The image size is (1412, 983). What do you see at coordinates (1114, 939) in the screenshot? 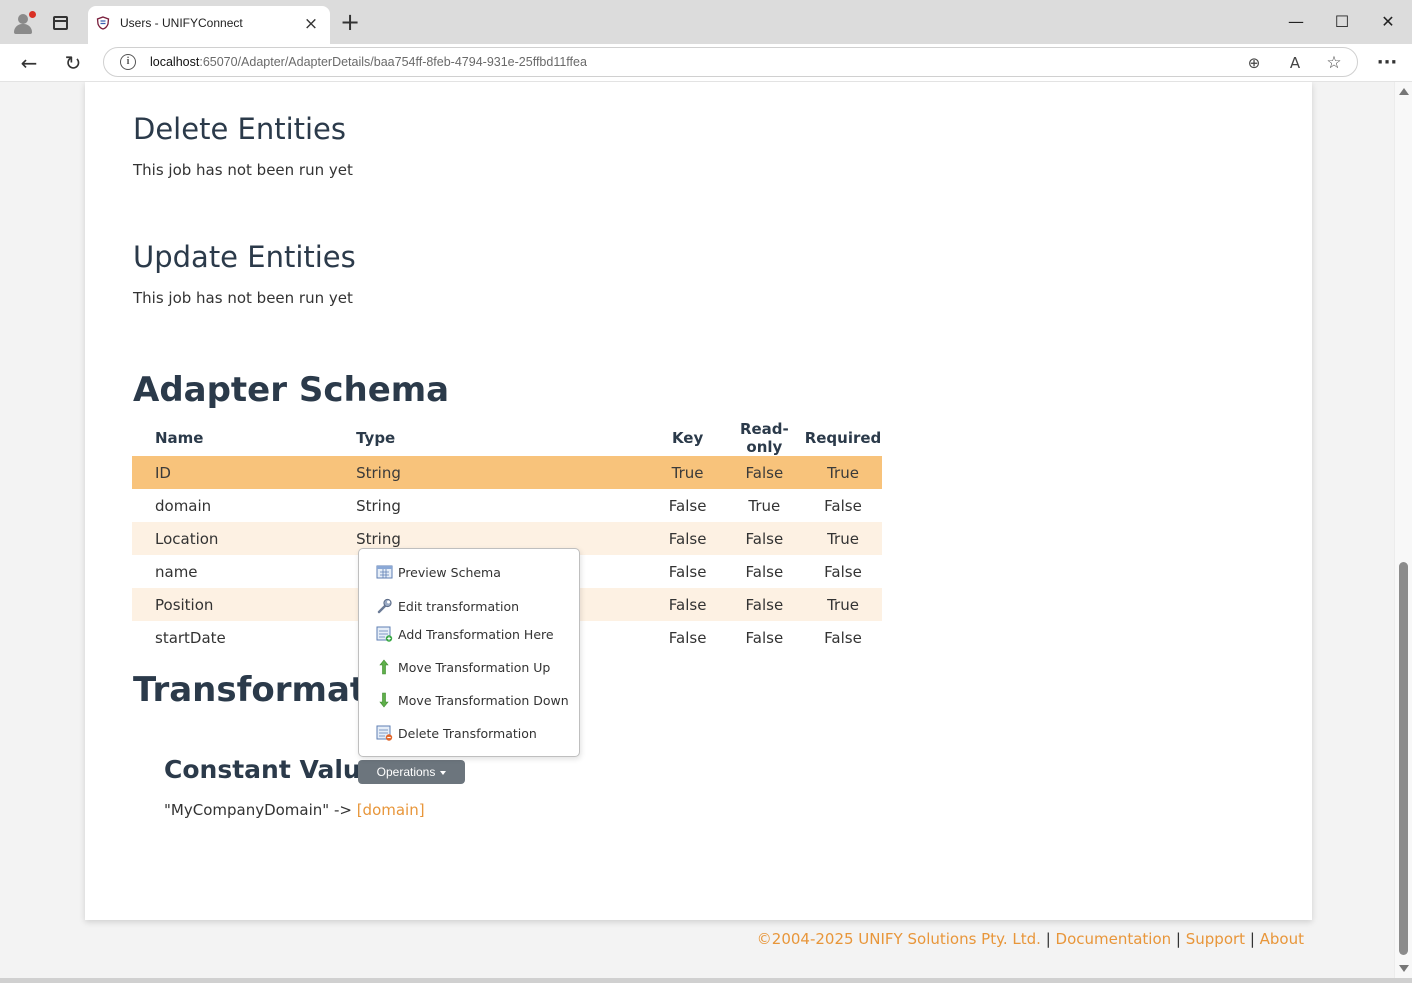
I see `documentation-link: Documentation` at bounding box center [1114, 939].